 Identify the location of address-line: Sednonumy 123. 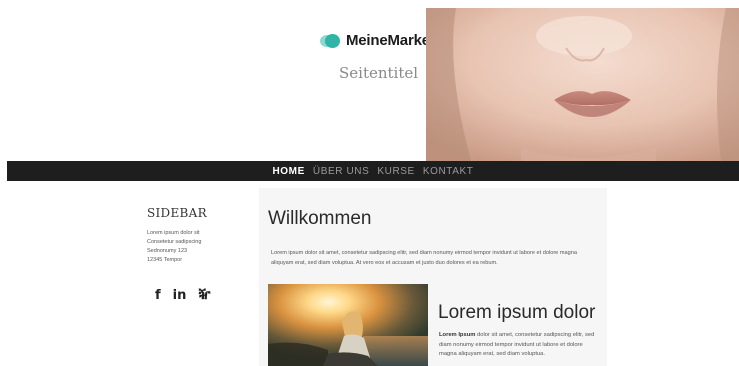
(167, 251).